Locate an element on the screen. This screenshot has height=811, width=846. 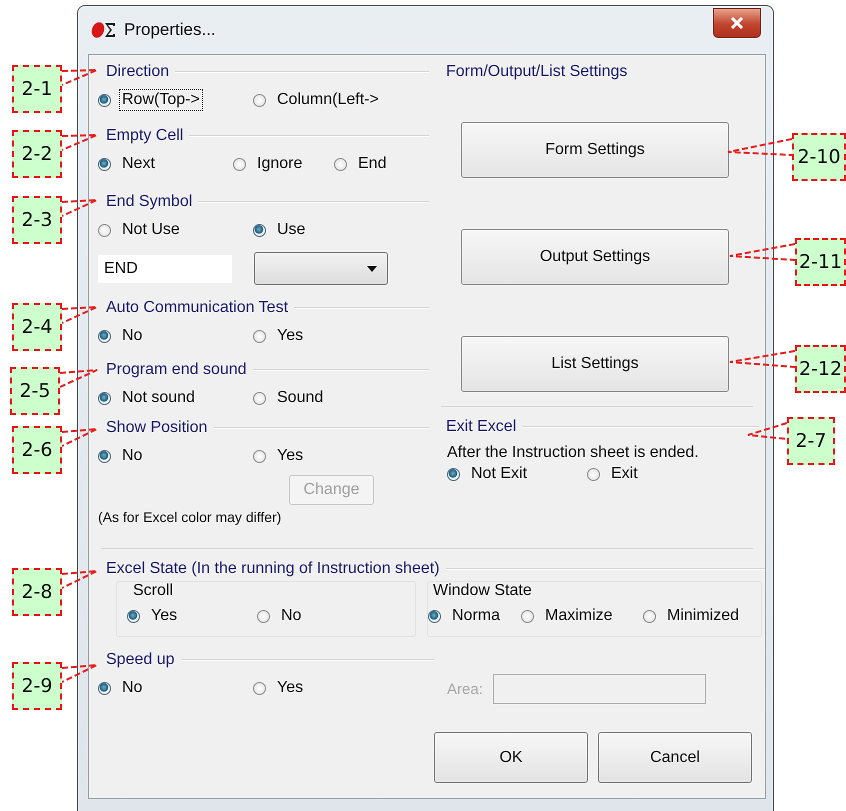
note-text: (As for Excel color may differ) is located at coordinates (190, 517).